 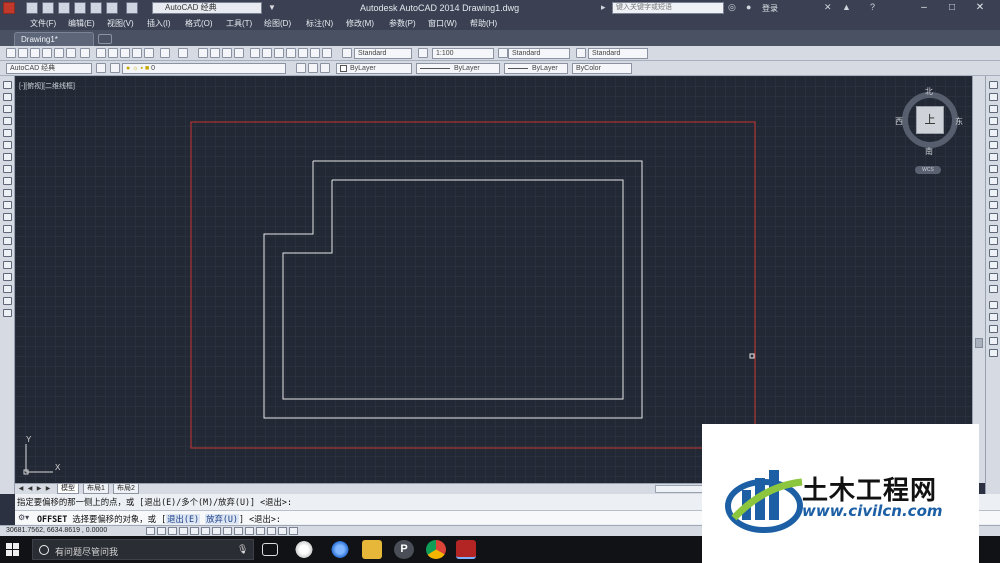 I want to click on compass-north: 北, so click(x=929, y=91).